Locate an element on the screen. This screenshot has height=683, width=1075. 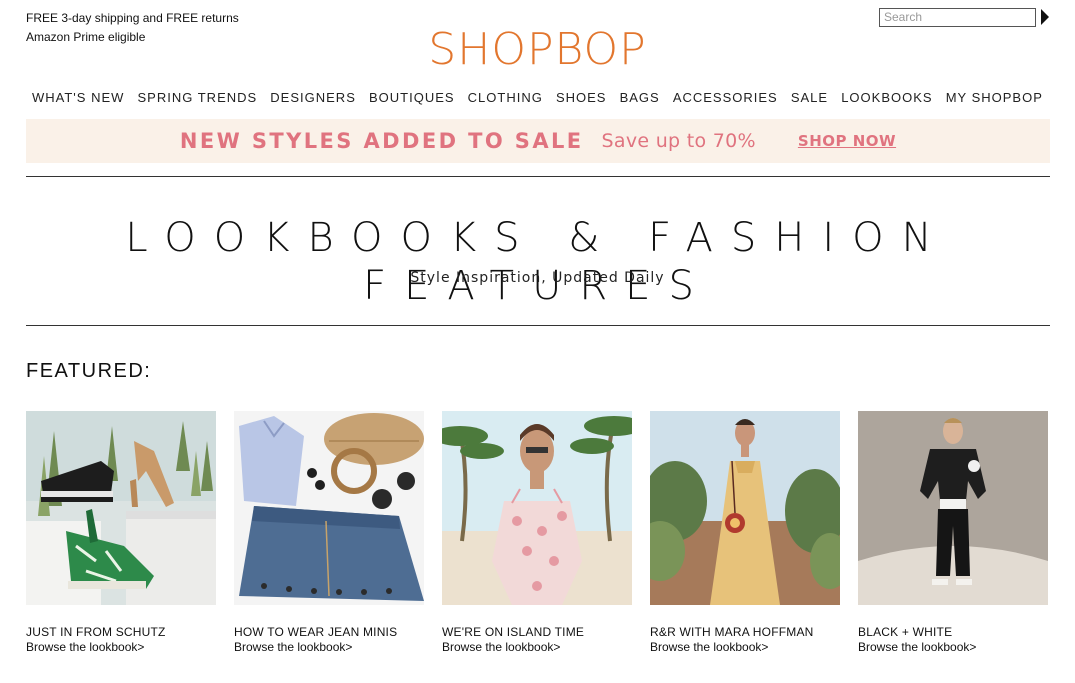
shopbop-logo: SHOPBOP is located at coordinates (537, 50).